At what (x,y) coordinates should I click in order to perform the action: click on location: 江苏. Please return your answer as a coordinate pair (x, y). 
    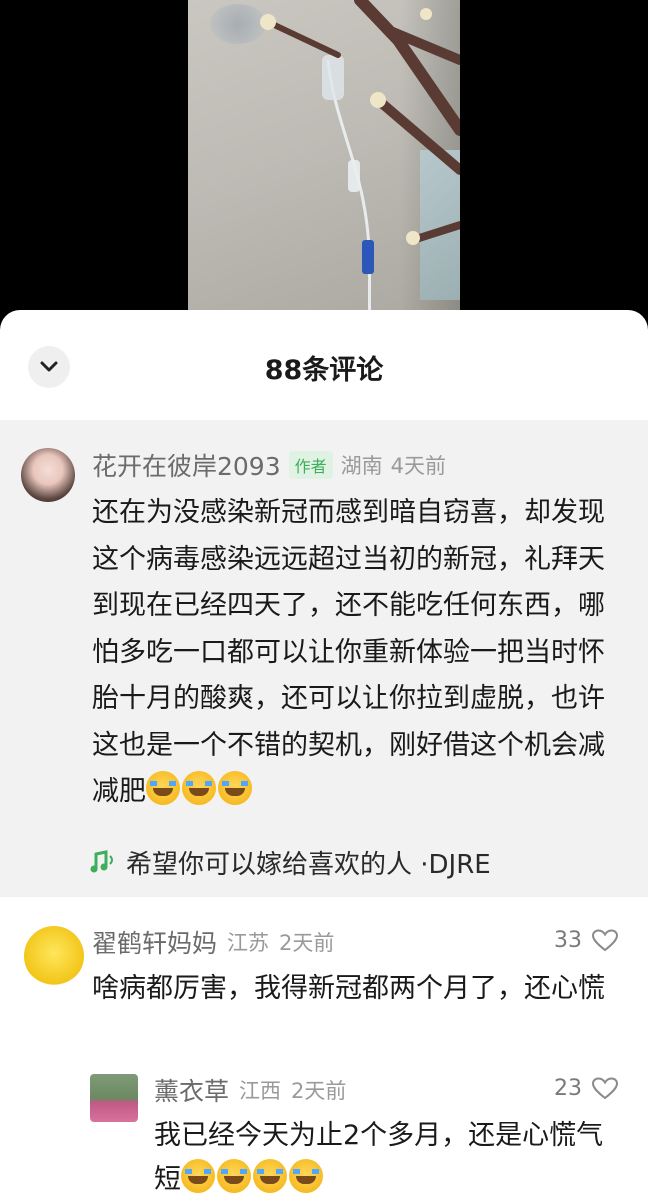
    Looking at the image, I should click on (248, 943).